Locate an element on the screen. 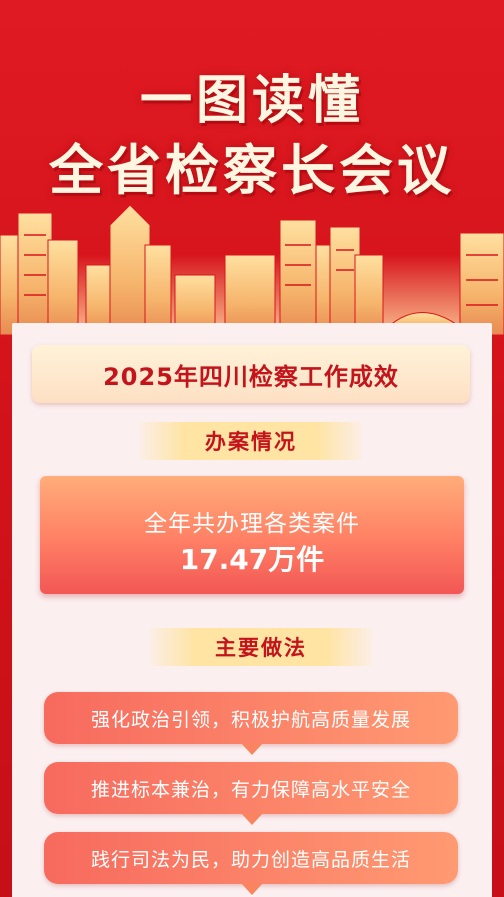 This screenshot has height=897, width=504. case-count-value: 17.47万件 is located at coordinates (252, 559).